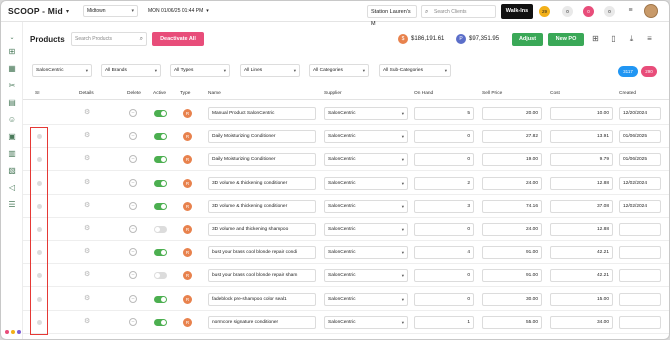 This screenshot has height=340, width=670. Describe the element at coordinates (512, 229) in the screenshot. I see `sell-price-field: 24.00` at that location.